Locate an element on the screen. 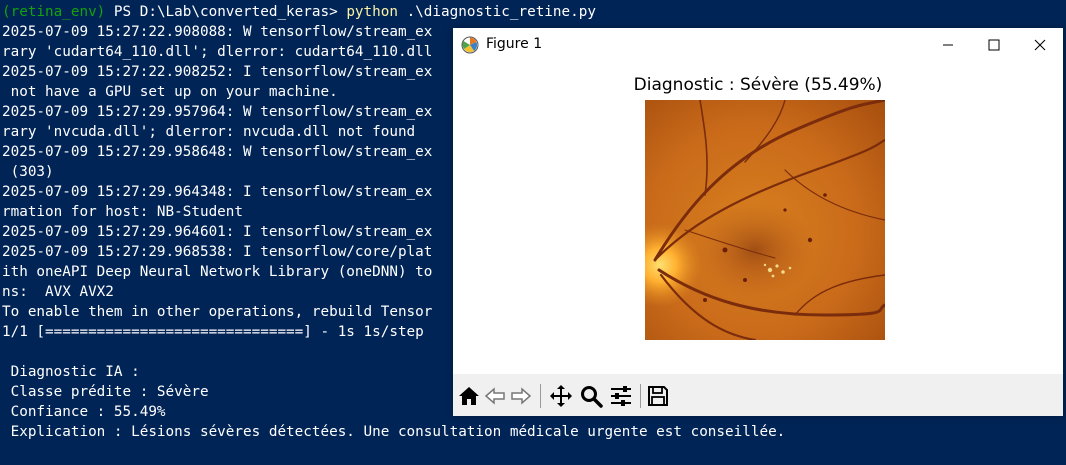 Image resolution: width=1066 pixels, height=465 pixels. prompt-path: PS D:\Lab\converted_keras> is located at coordinates (226, 12).